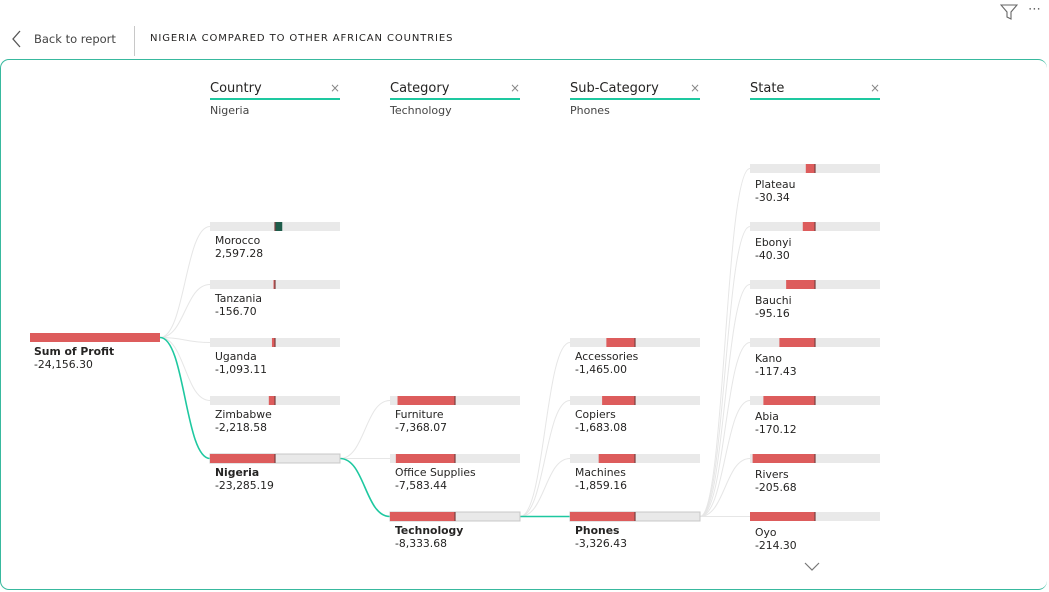 The image size is (1049, 592). What do you see at coordinates (435, 472) in the screenshot?
I see `node-office-supplies-name: Office Supplies` at bounding box center [435, 472].